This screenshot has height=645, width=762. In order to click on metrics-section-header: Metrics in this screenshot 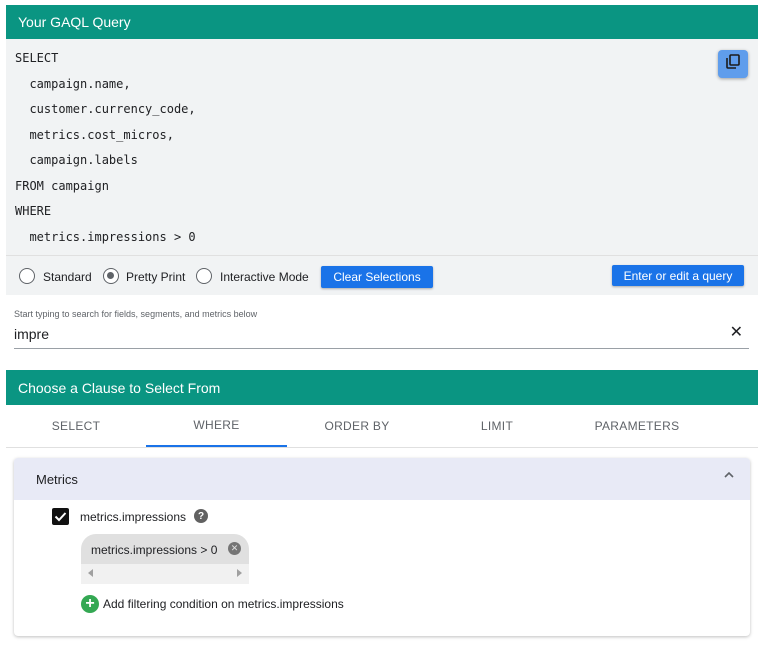, I will do `click(382, 479)`.